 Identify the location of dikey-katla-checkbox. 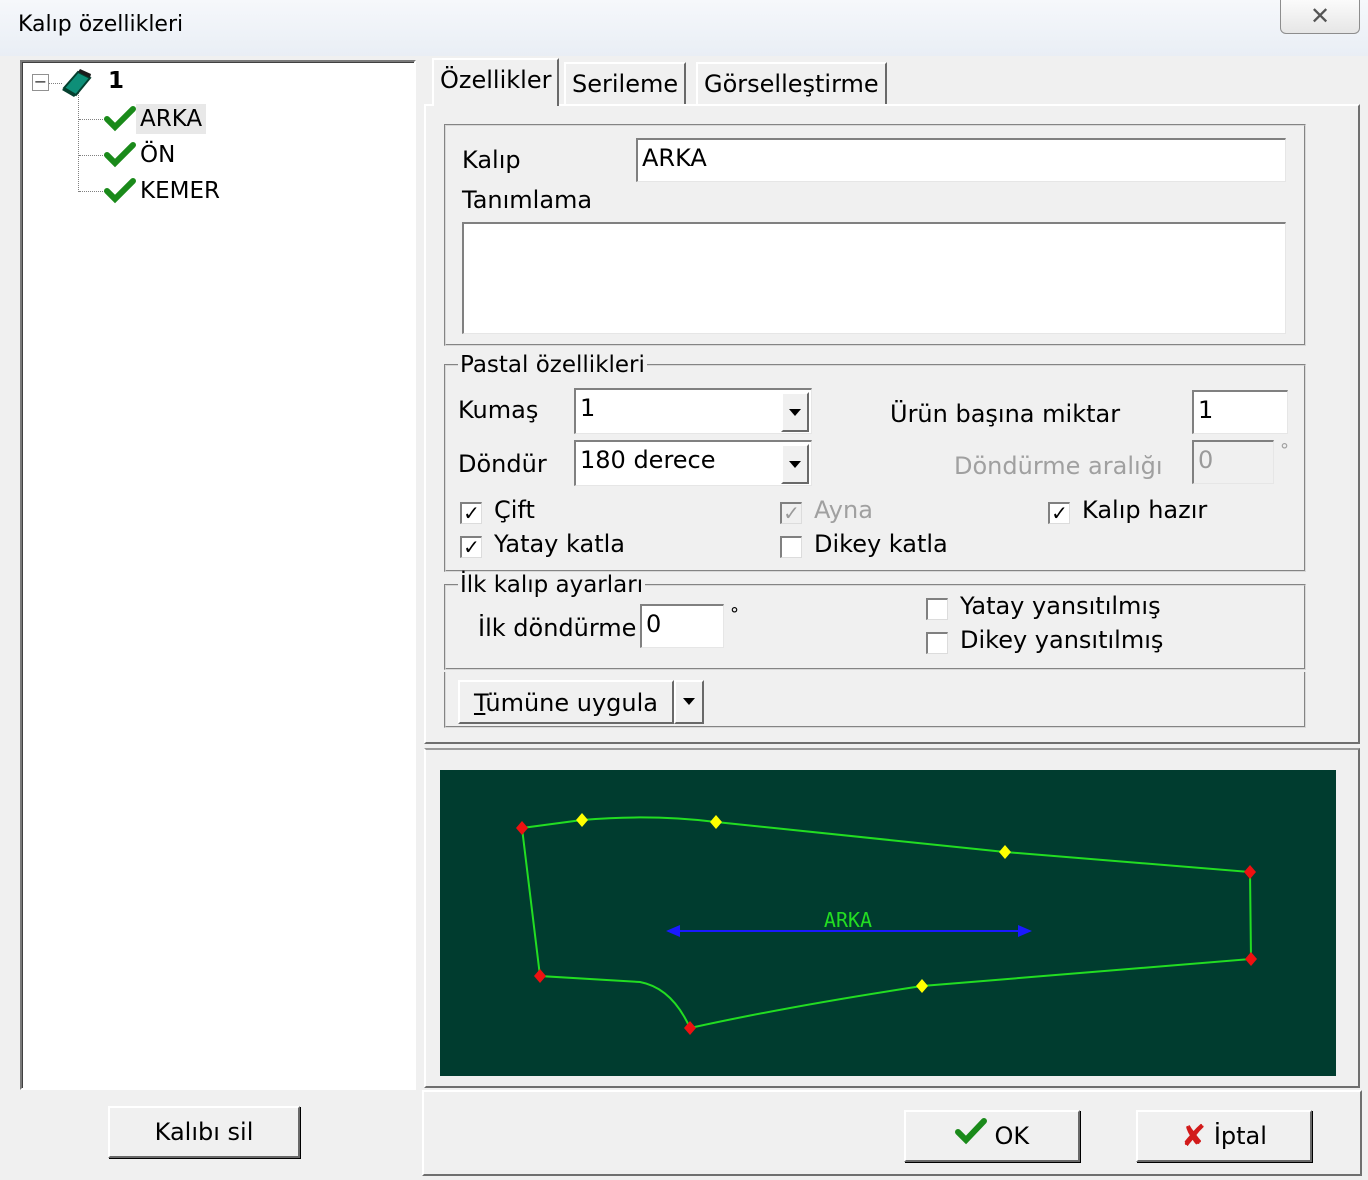
(791, 547).